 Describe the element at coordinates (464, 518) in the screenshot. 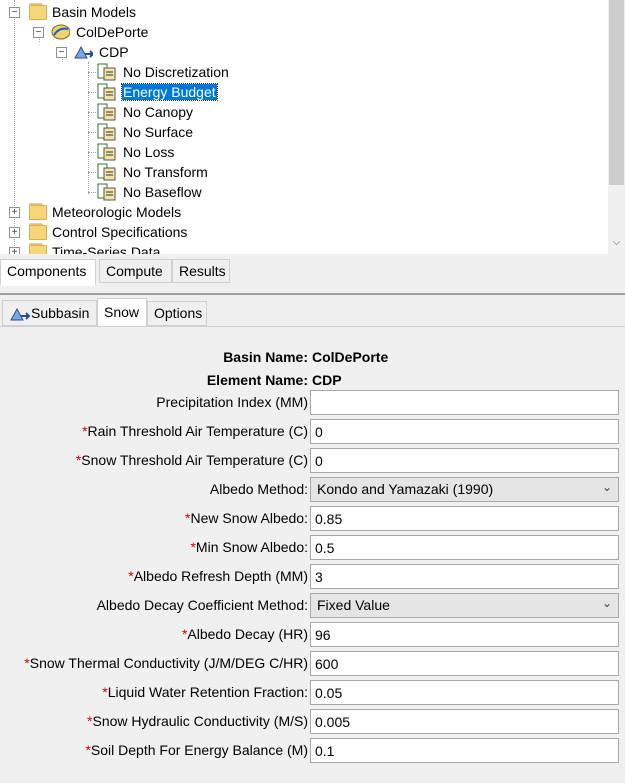

I see `new-snow-albedo-input` at that location.